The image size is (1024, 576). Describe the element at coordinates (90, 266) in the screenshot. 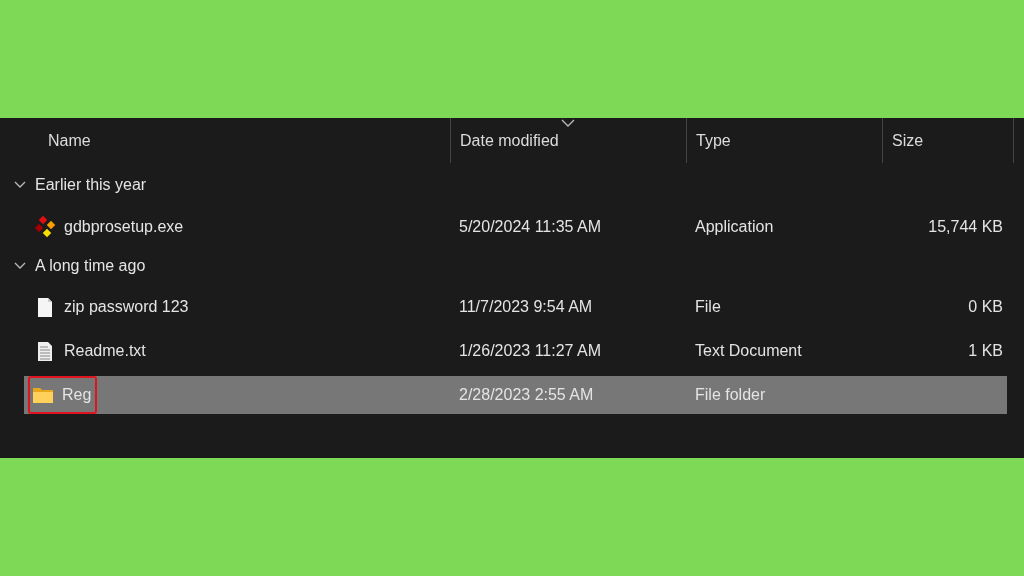

I see `group-header: A long time ago` at that location.